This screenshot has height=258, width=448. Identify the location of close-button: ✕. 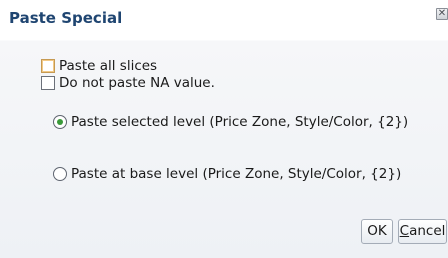
(442, 14).